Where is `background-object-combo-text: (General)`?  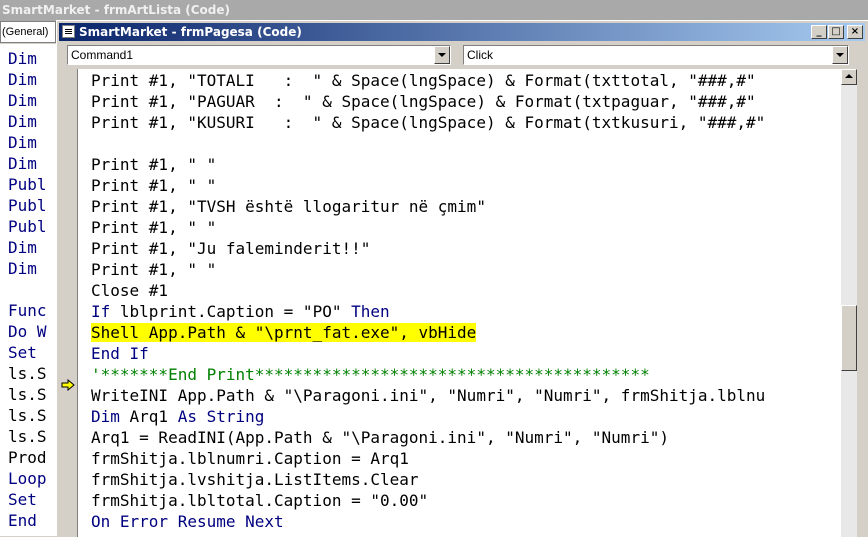 background-object-combo-text: (General) is located at coordinates (25, 32).